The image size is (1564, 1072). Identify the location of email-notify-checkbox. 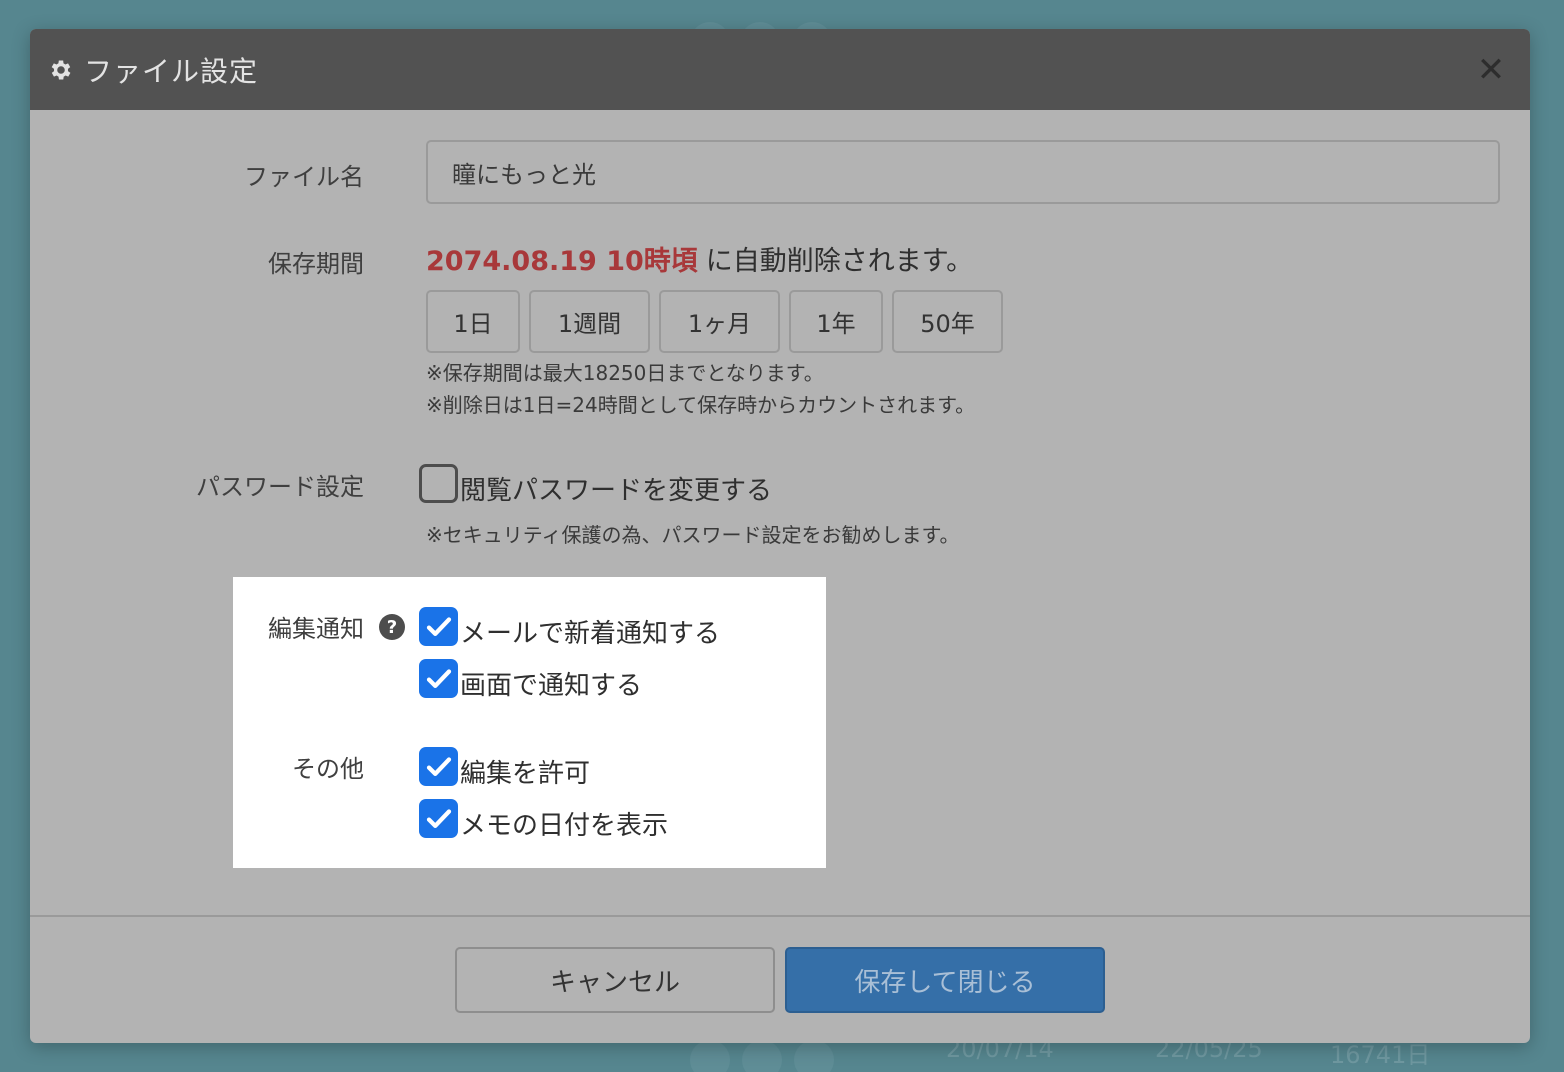
(438, 626).